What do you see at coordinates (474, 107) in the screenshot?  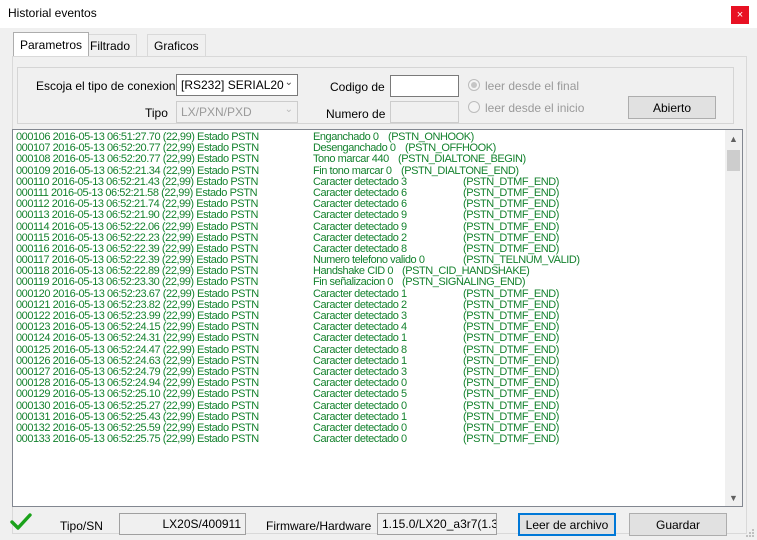 I see `radio-read-from-start` at bounding box center [474, 107].